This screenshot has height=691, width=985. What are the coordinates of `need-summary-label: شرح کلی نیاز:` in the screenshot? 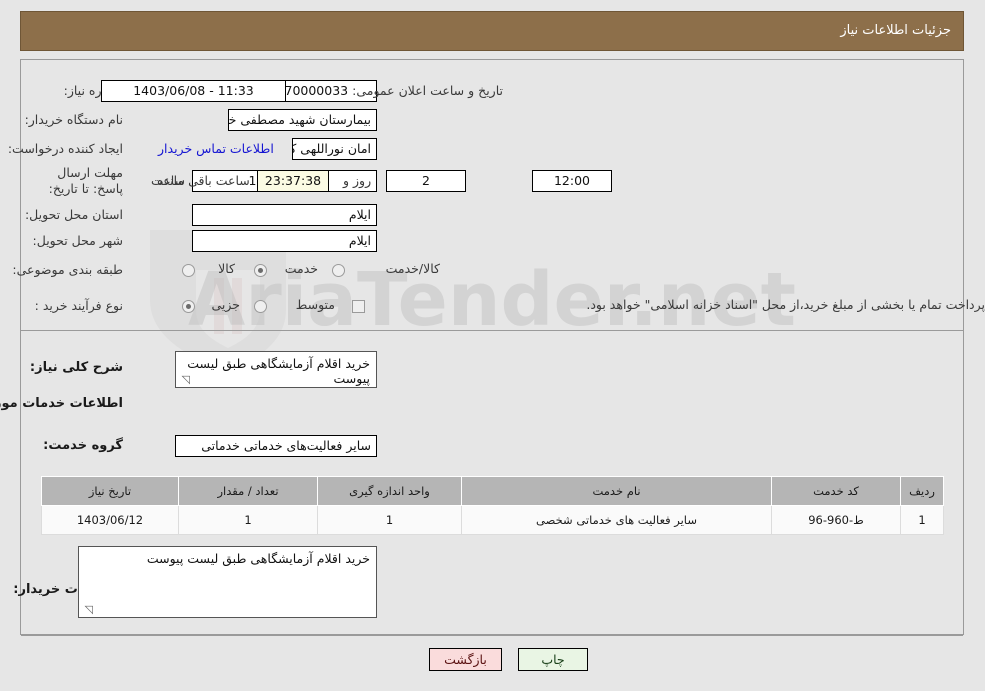 It's located at (76, 367).